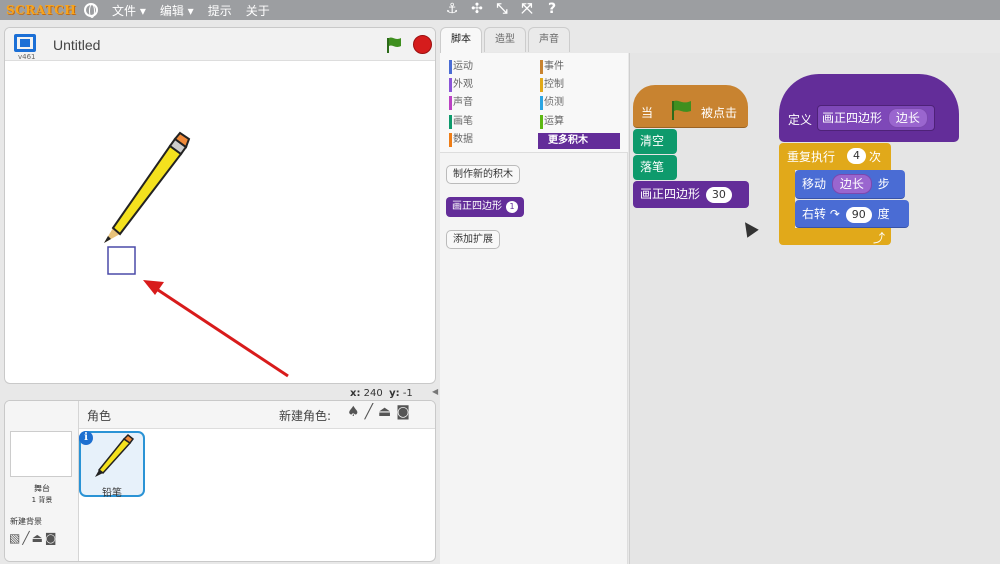  Describe the element at coordinates (856, 156) in the screenshot. I see `repeat-times-input: 4` at that location.